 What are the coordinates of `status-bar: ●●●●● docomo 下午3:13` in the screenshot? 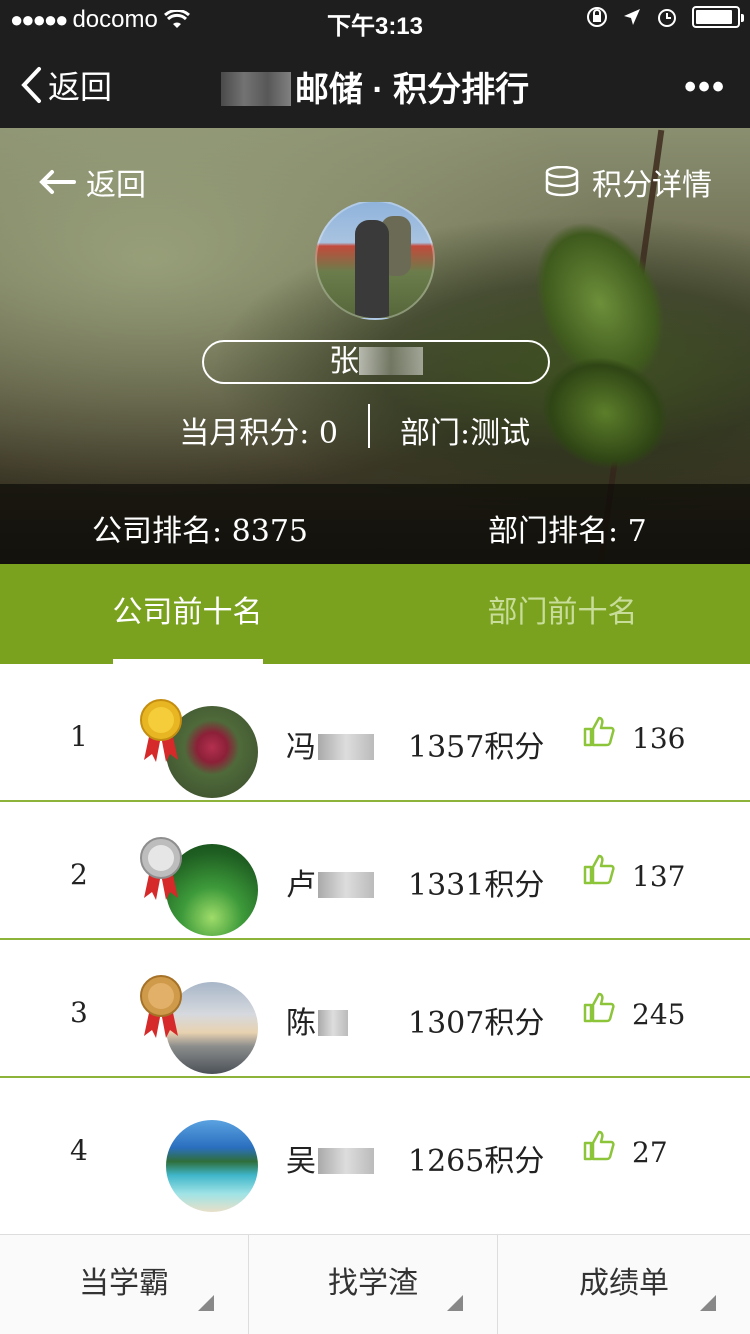 It's located at (375, 20).